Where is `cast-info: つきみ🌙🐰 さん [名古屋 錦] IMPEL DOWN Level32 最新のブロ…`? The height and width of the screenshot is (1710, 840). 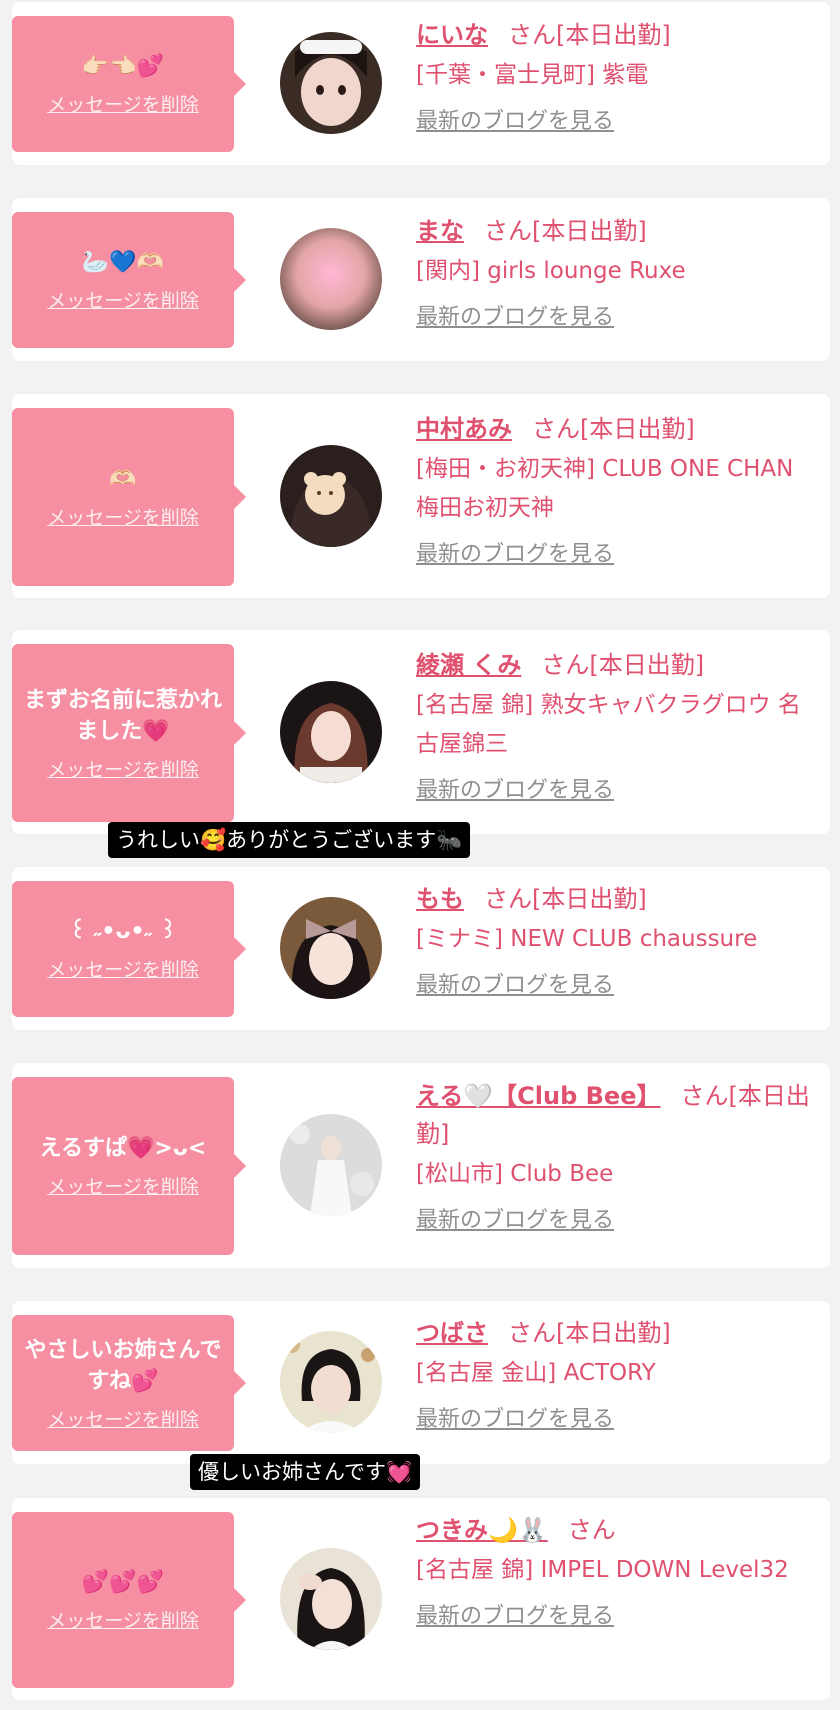
cast-info: つきみ🌙🐰 さん [名古屋 錦] IMPEL DOWN Level32 最新のブロ… is located at coordinates (616, 1572).